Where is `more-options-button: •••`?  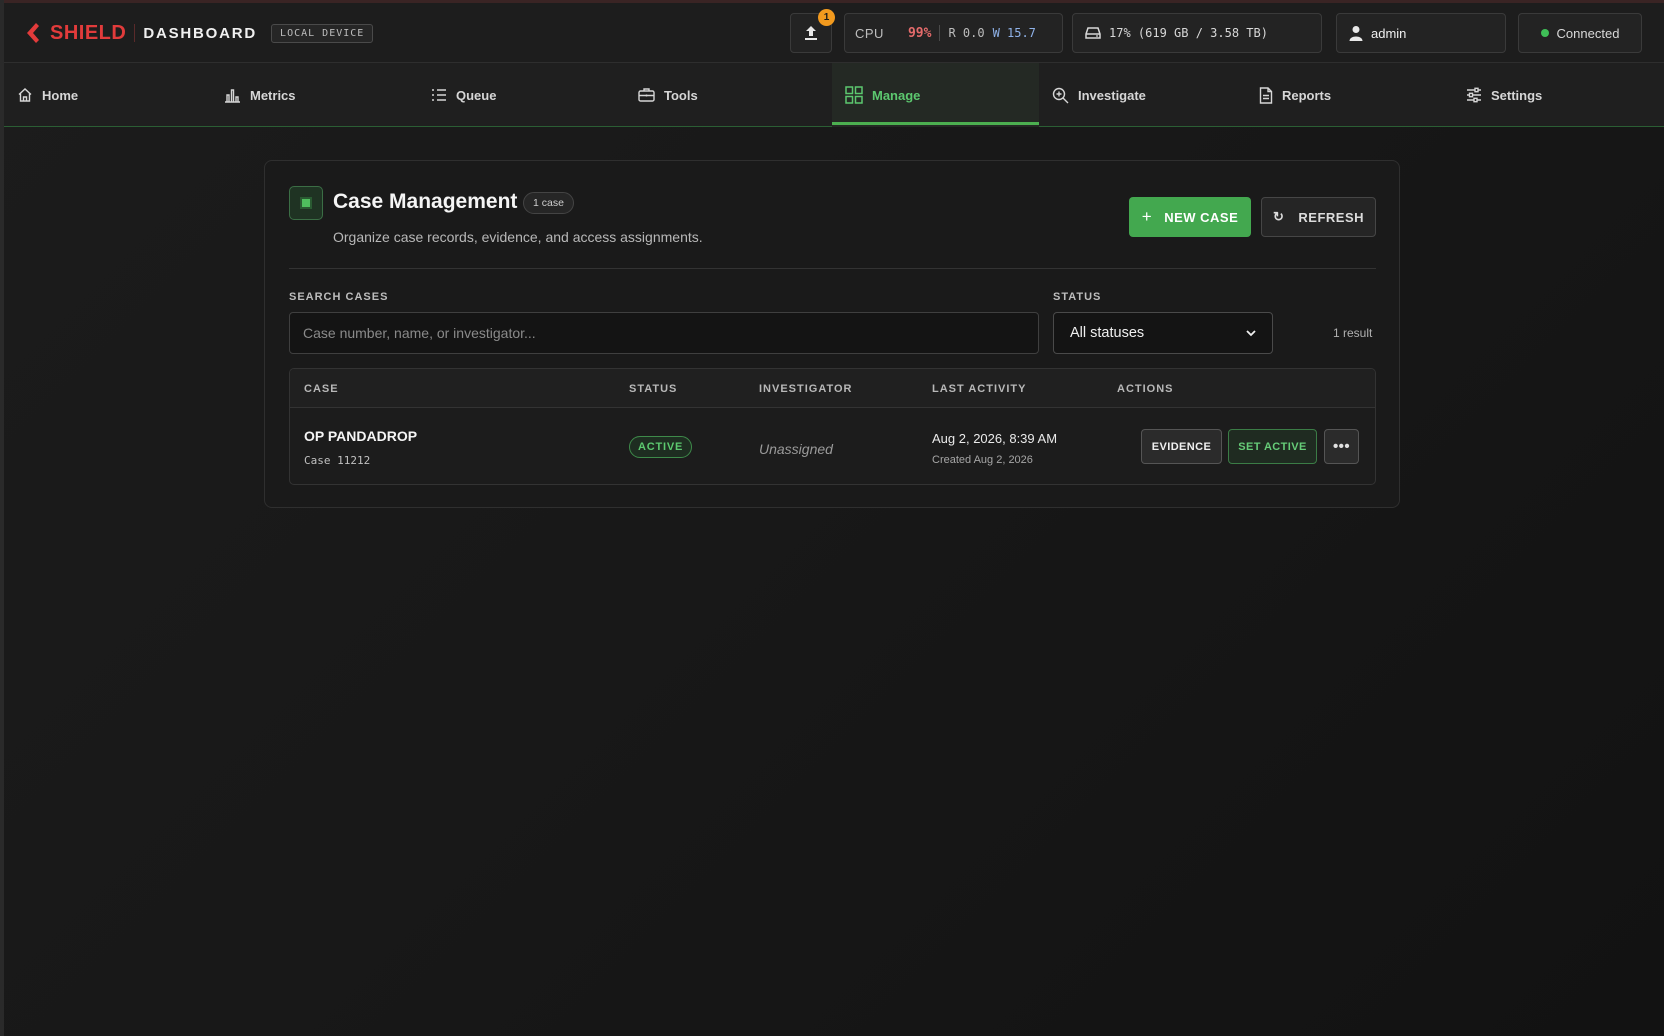
more-options-button: ••• is located at coordinates (1341, 446).